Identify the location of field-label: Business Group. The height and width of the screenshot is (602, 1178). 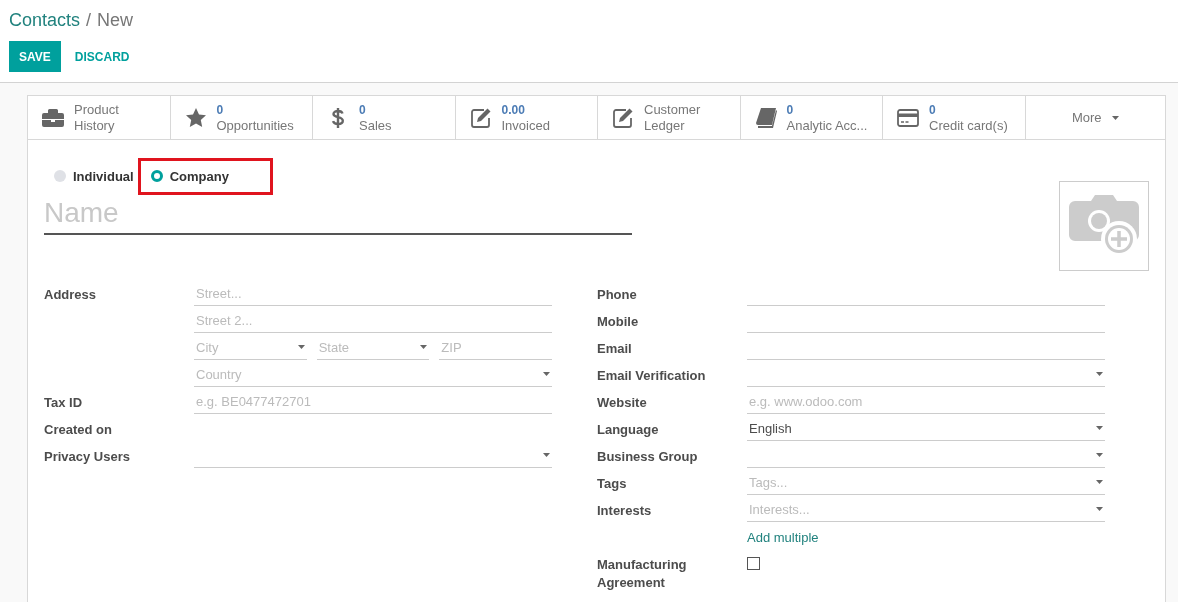
(648, 457).